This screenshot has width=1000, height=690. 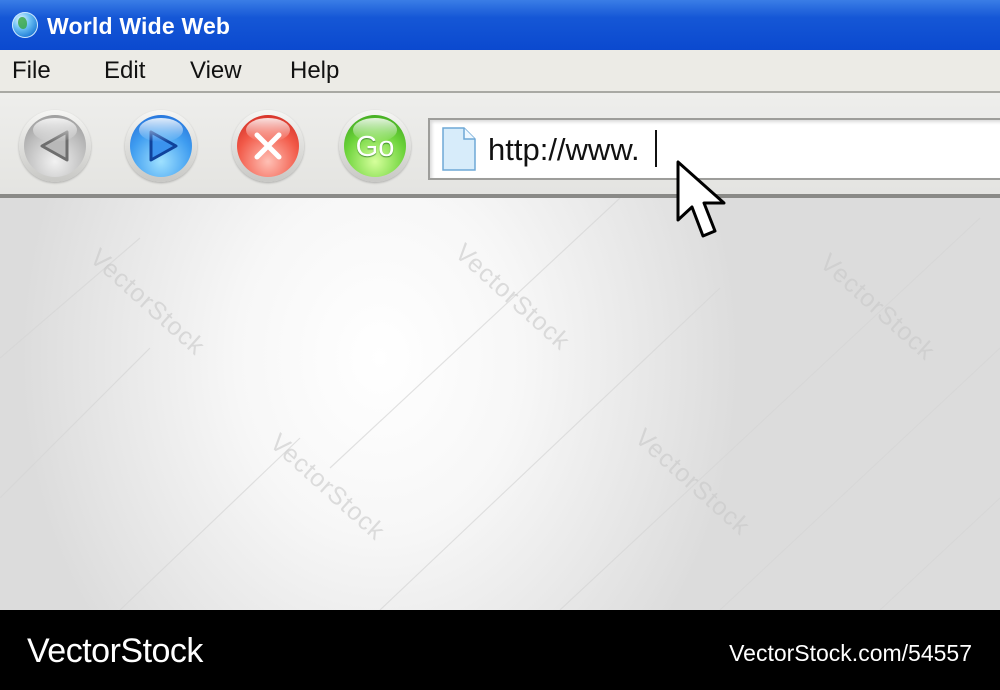 What do you see at coordinates (500, 71) in the screenshot?
I see `menu-bar: File Edit View Help` at bounding box center [500, 71].